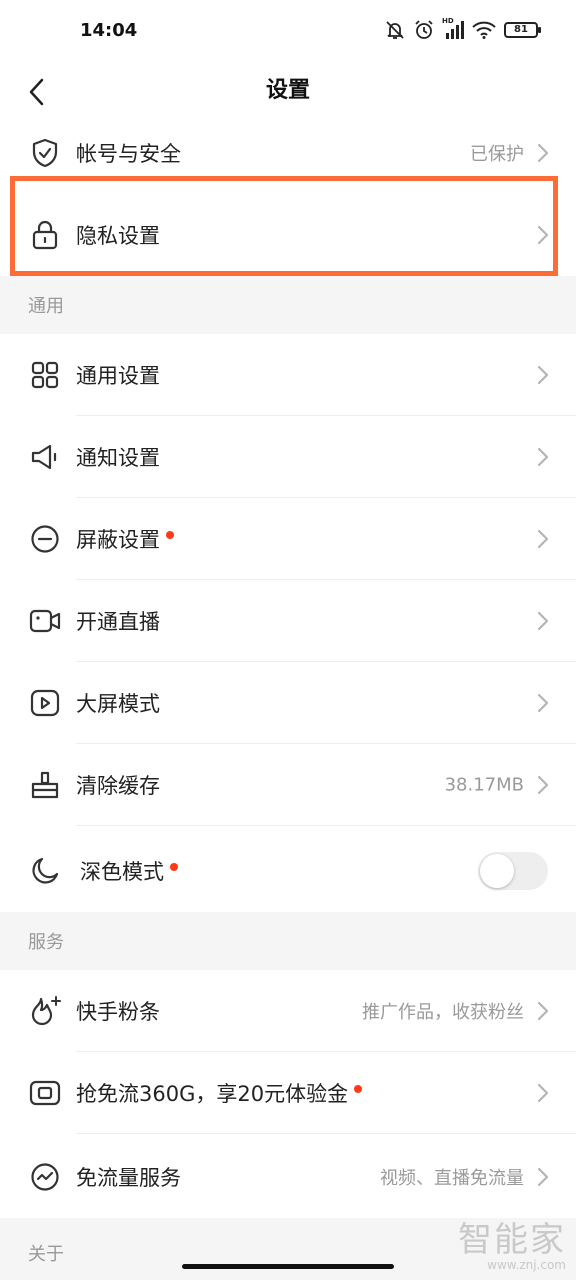 The height and width of the screenshot is (1280, 576). I want to click on row-label: 开通直播, so click(118, 622).